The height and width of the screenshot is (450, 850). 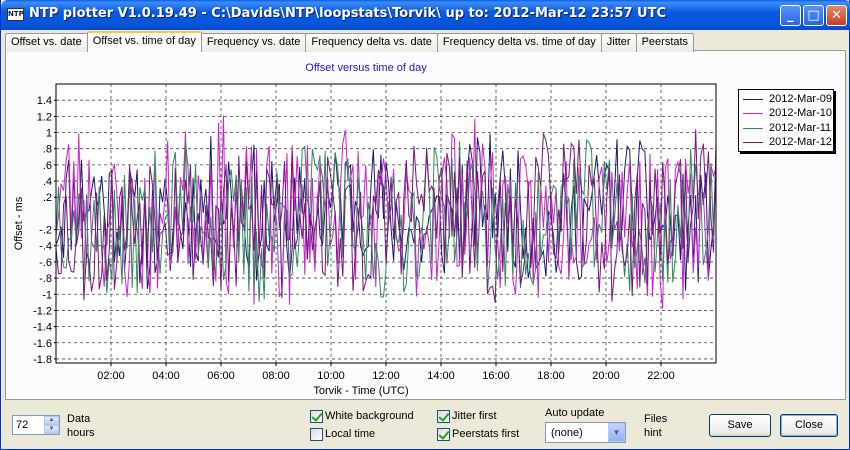 I want to click on y-tick-label: .6, so click(x=47, y=166).